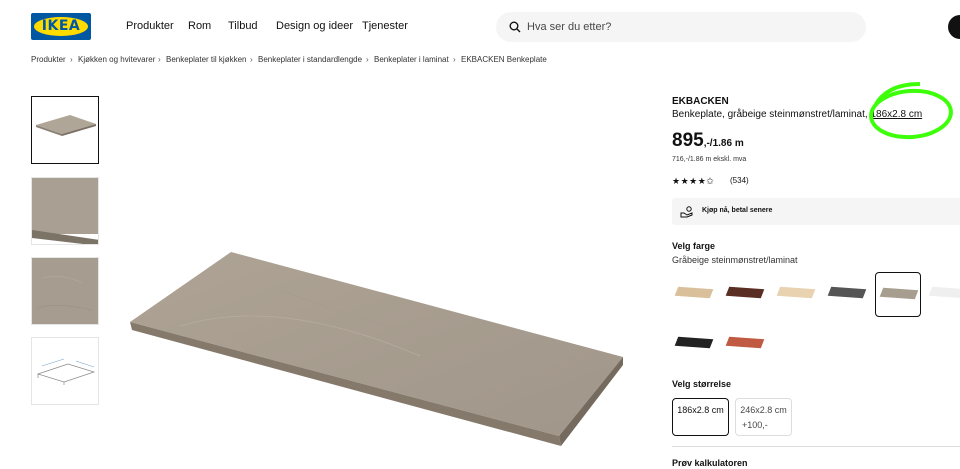  What do you see at coordinates (693, 181) in the screenshot?
I see `rating-stars-icon: ★★★★✩` at bounding box center [693, 181].